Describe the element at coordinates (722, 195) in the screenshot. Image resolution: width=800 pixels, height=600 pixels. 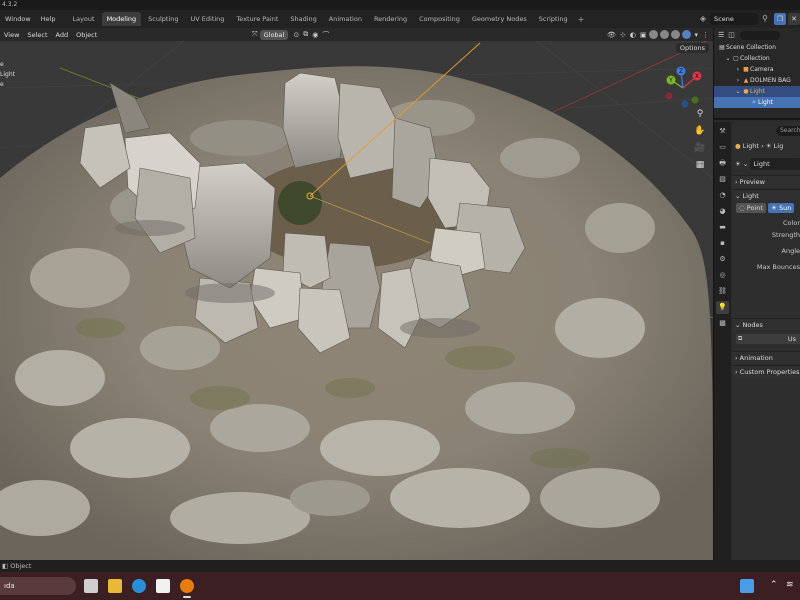
I see `scene-tab-icon: ◔` at that location.